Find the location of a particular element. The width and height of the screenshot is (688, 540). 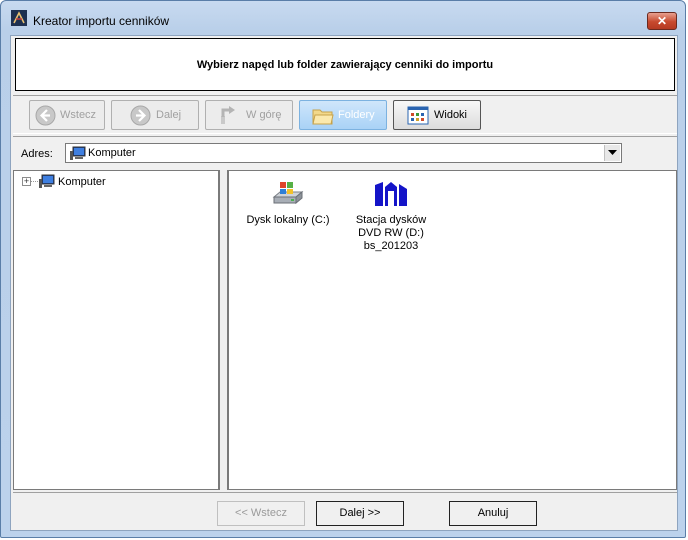

close-icon: ✕ is located at coordinates (662, 21).